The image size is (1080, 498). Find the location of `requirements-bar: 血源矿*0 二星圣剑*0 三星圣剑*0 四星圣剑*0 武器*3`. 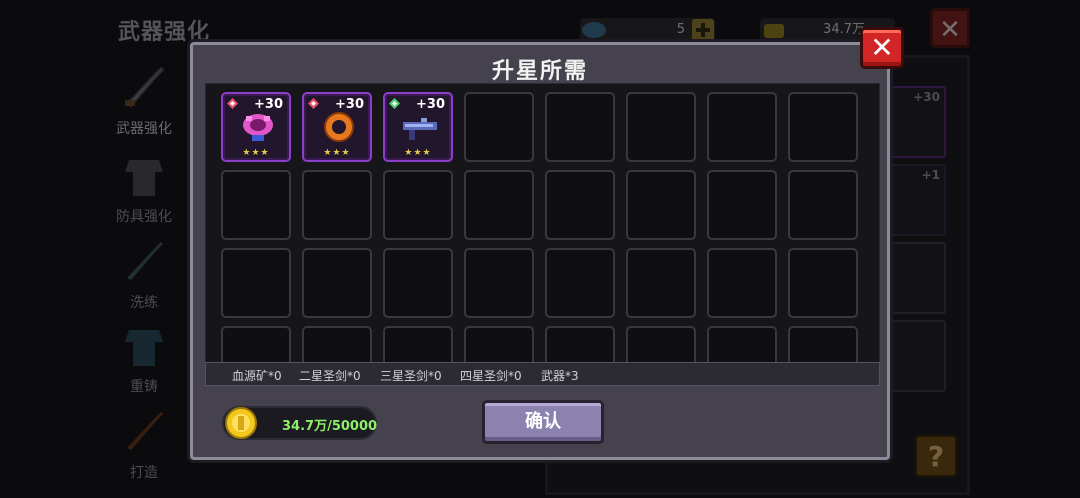

requirements-bar: 血源矿*0 二星圣剑*0 三星圣剑*0 四星圣剑*0 武器*3 is located at coordinates (542, 374).